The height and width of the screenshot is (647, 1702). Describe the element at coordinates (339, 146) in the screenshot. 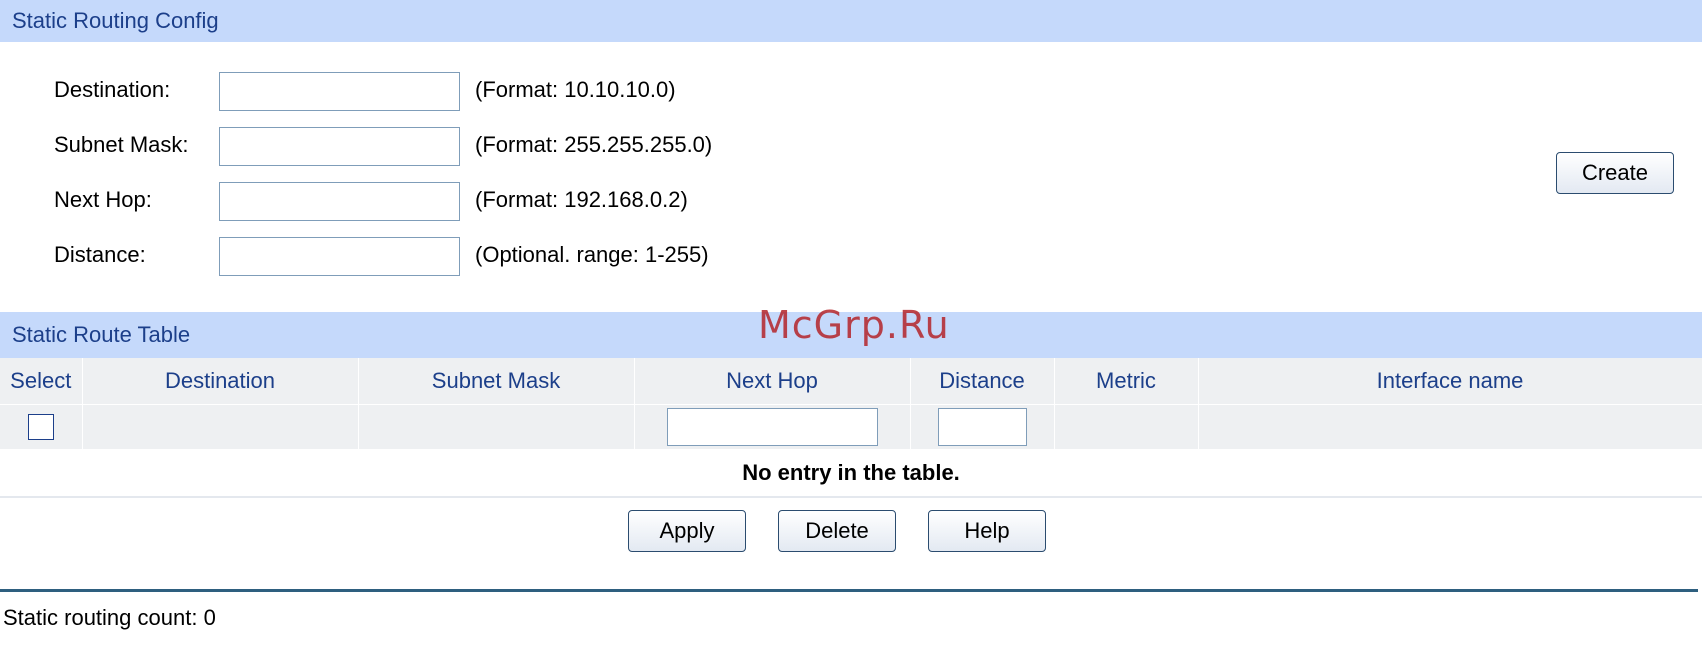

I see `subnet-mask-input` at that location.